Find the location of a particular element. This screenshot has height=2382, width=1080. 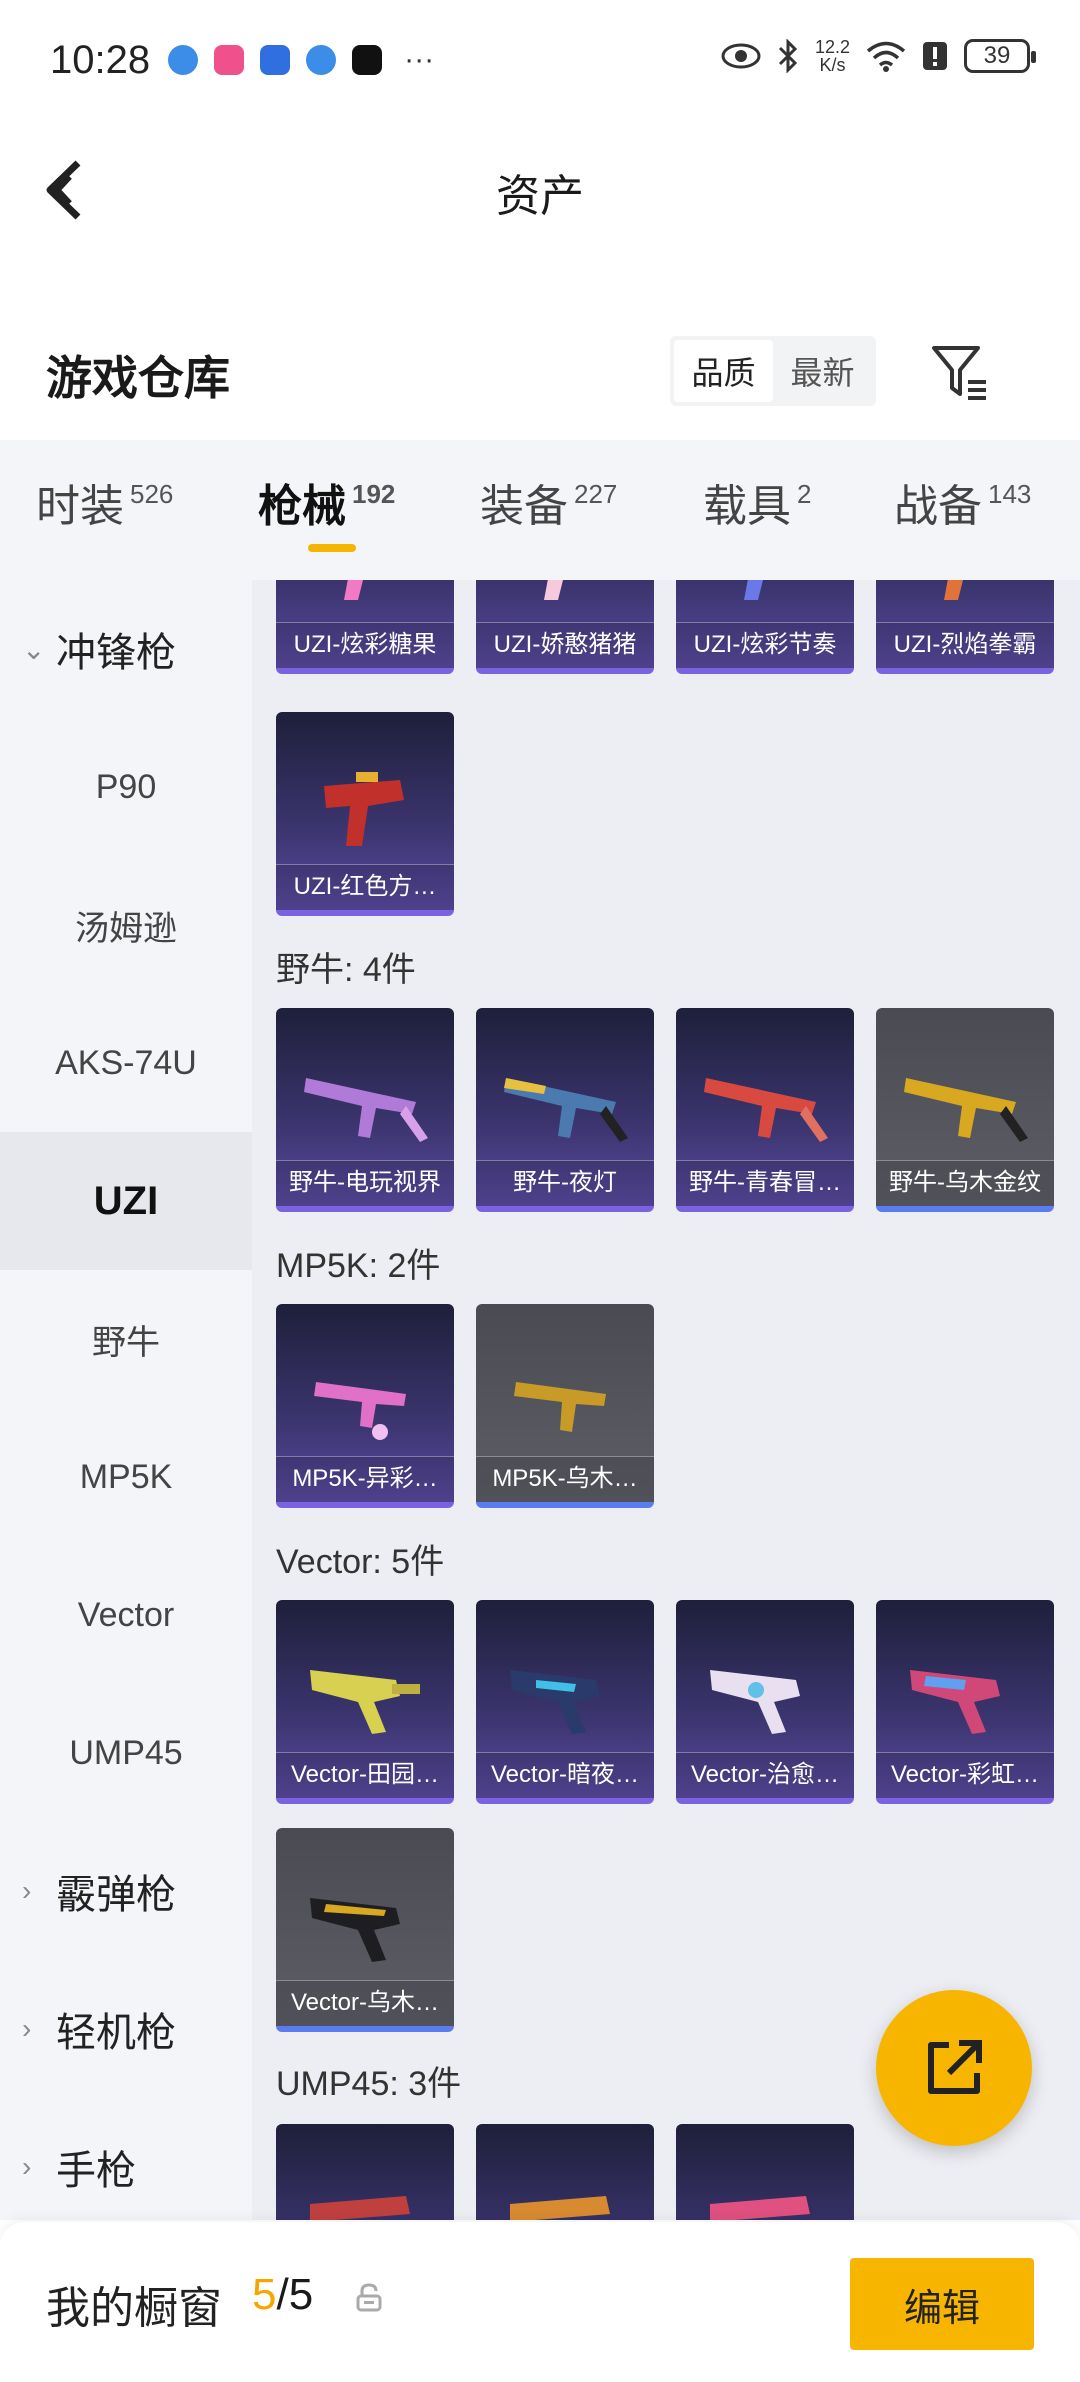

warehouse-row: 游戏仓库 品质 最新 is located at coordinates (540, 380).